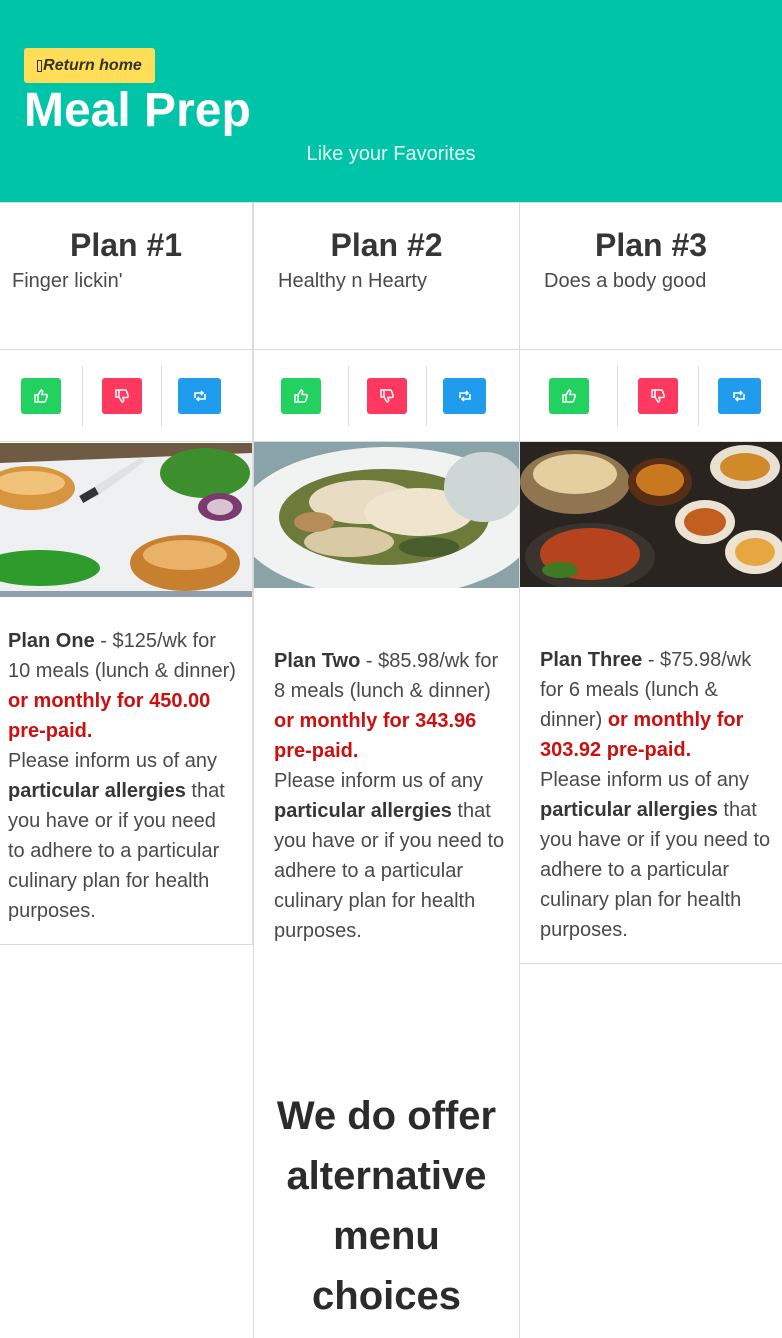 This screenshot has width=782, height=1338. I want to click on home-icon, so click(40, 65).